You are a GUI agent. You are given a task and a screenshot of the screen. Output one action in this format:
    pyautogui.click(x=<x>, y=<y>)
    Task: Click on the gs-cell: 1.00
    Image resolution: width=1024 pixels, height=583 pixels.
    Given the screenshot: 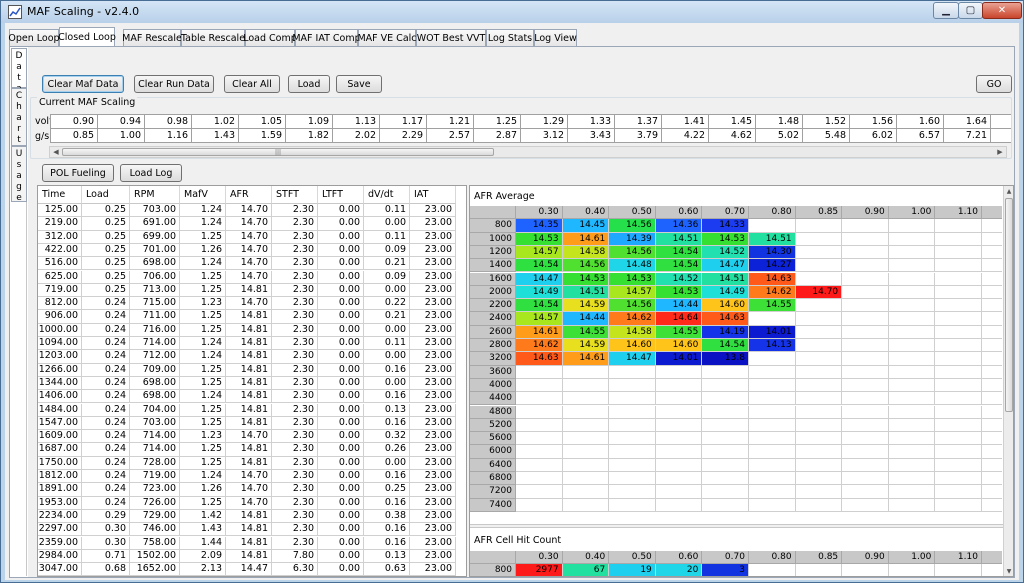 What is the action you would take?
    pyautogui.click(x=121, y=135)
    